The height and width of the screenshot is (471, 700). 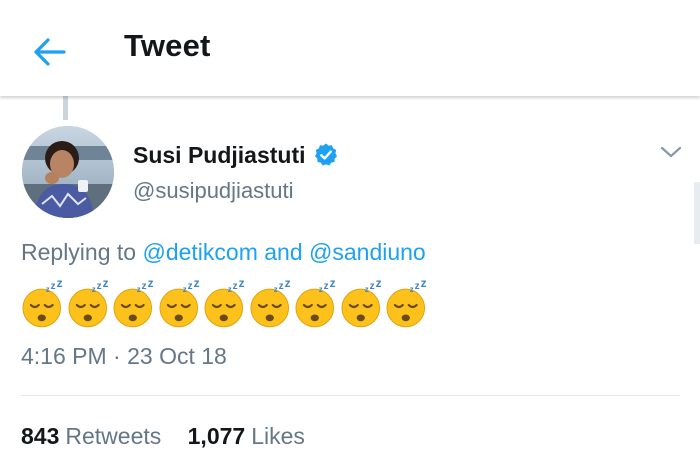 I want to click on page-title: Tweet, so click(x=167, y=45).